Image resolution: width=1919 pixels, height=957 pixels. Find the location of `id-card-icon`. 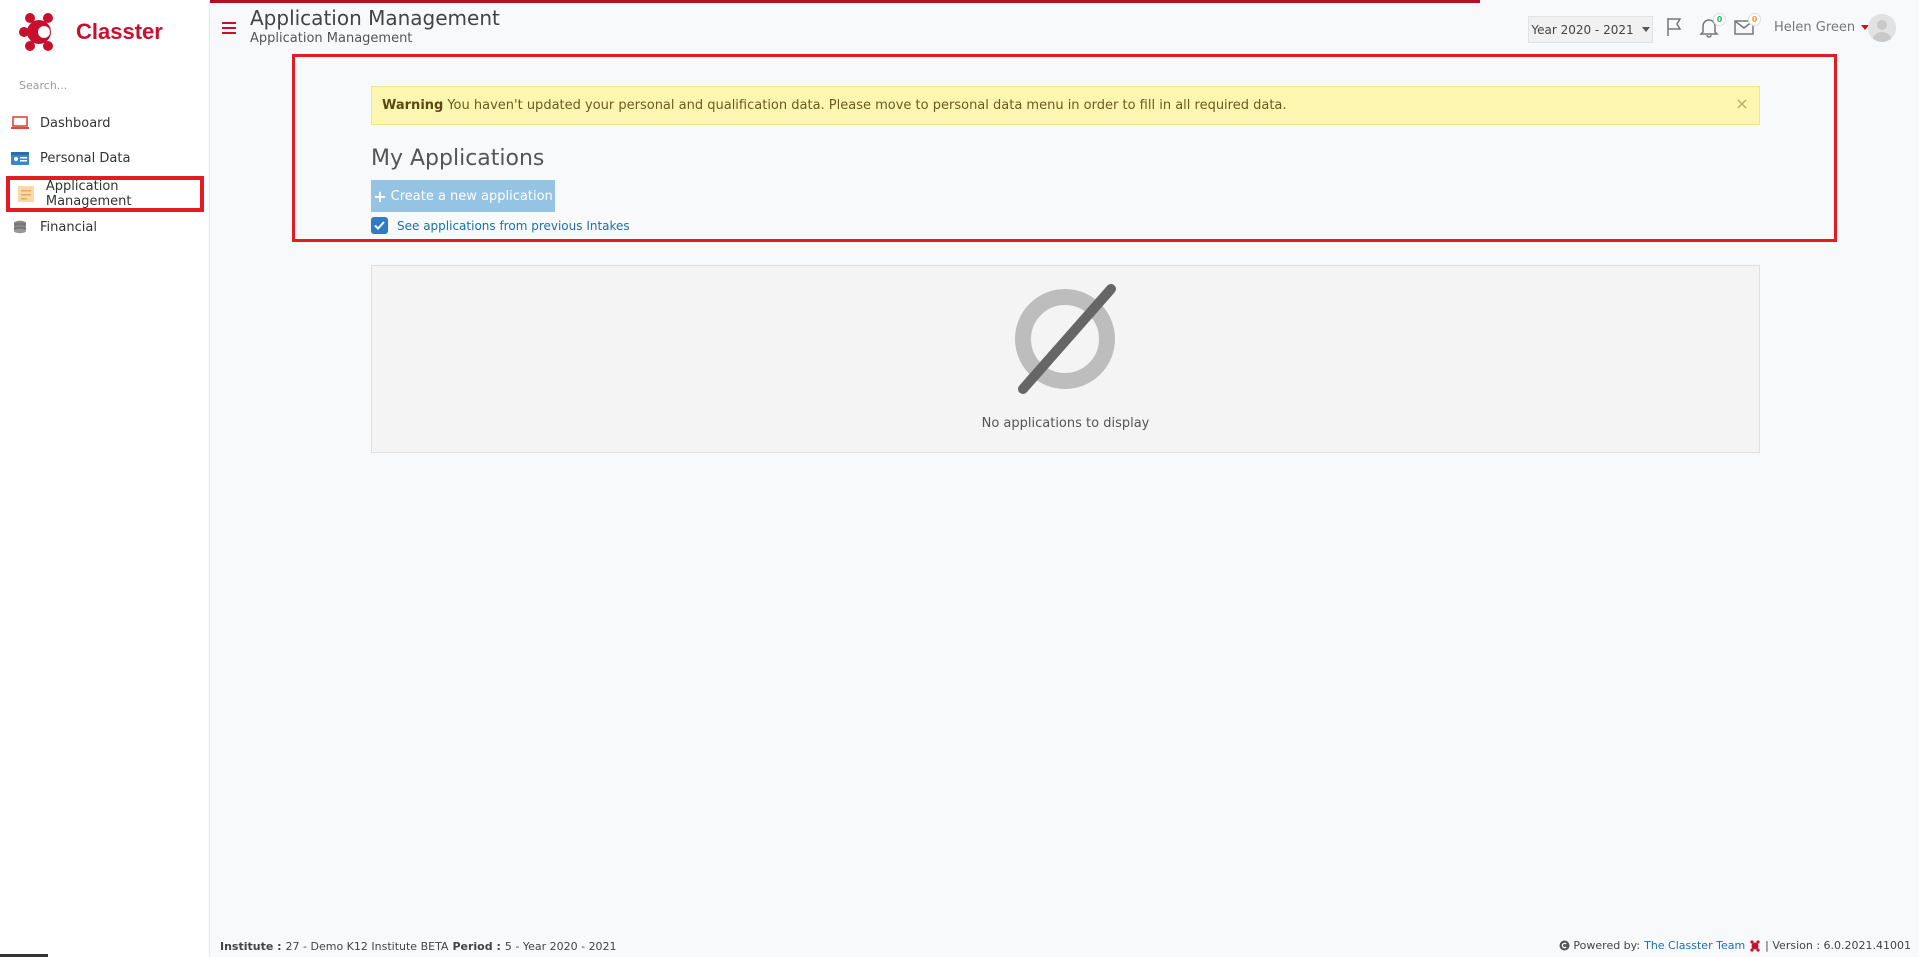

id-card-icon is located at coordinates (20, 158).